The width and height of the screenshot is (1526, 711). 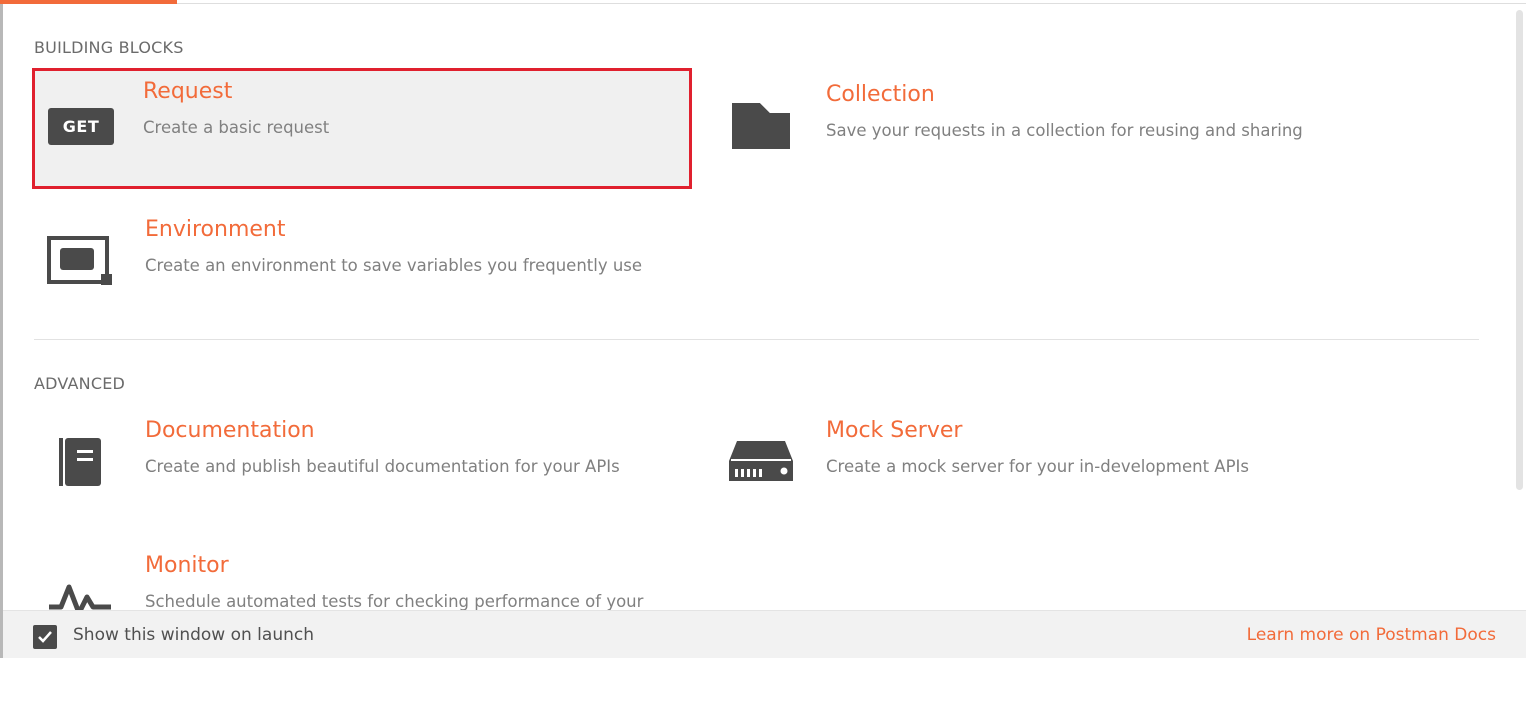 I want to click on environment-title: Environment, so click(x=215, y=229).